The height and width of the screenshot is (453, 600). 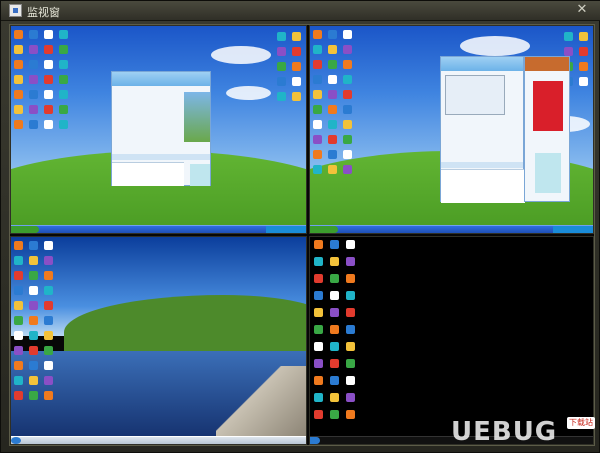 I want to click on title-bar: 监视窗 ✕, so click(x=300, y=11).